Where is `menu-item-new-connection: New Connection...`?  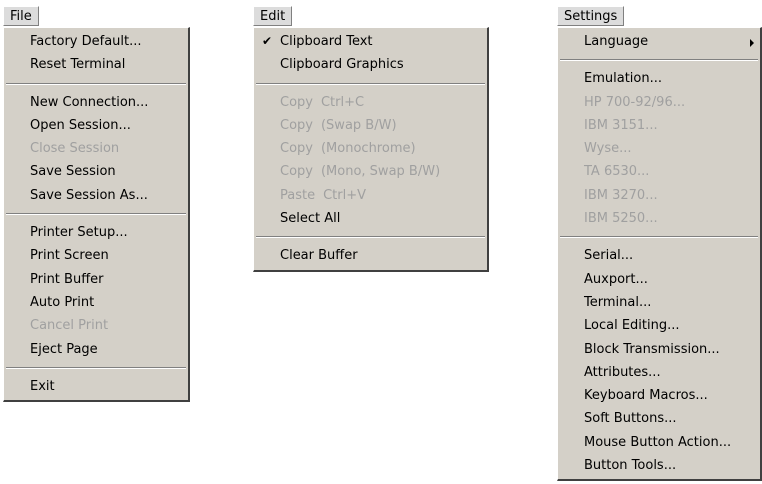 menu-item-new-connection: New Connection... is located at coordinates (96, 102).